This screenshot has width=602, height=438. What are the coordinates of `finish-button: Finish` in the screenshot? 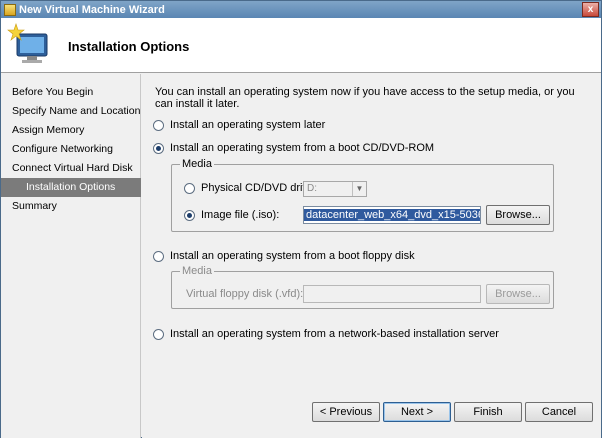 It's located at (488, 412).